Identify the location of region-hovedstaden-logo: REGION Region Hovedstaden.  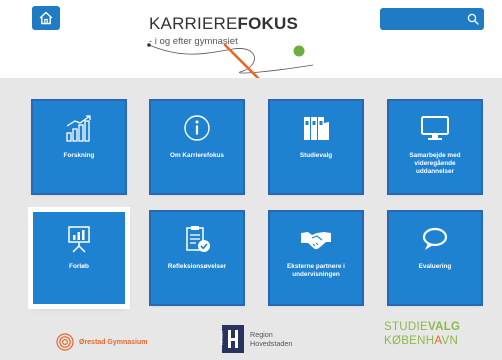
(256, 339).